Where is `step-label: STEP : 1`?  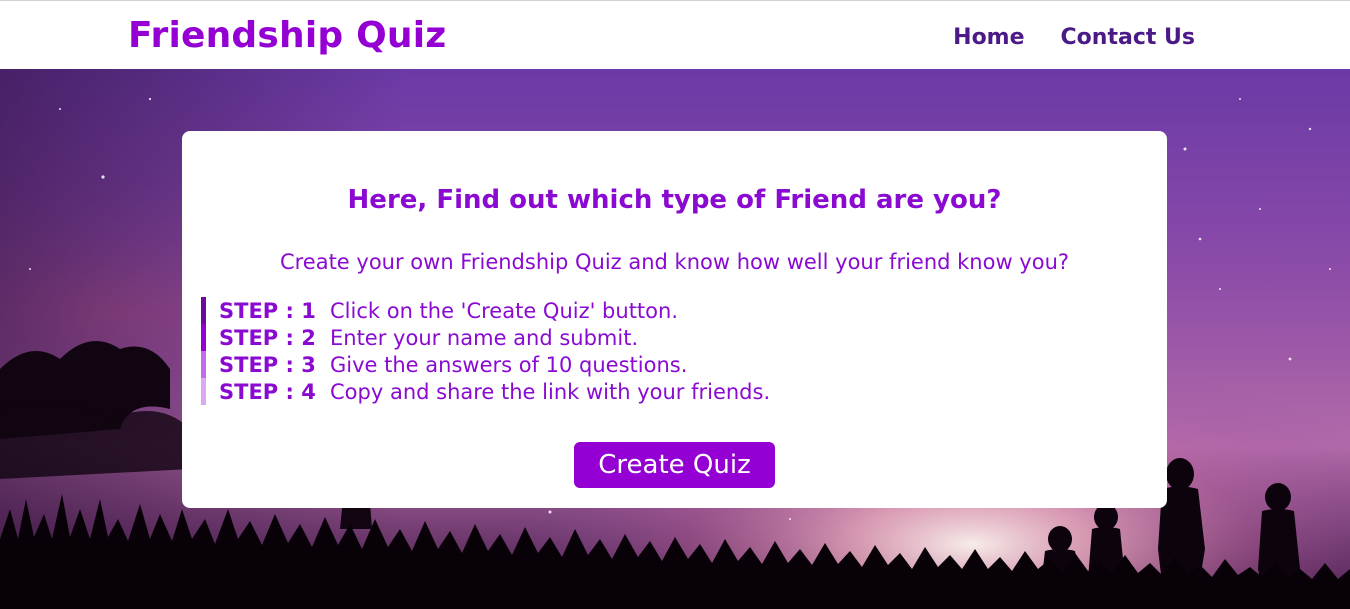 step-label: STEP : 1 is located at coordinates (267, 310).